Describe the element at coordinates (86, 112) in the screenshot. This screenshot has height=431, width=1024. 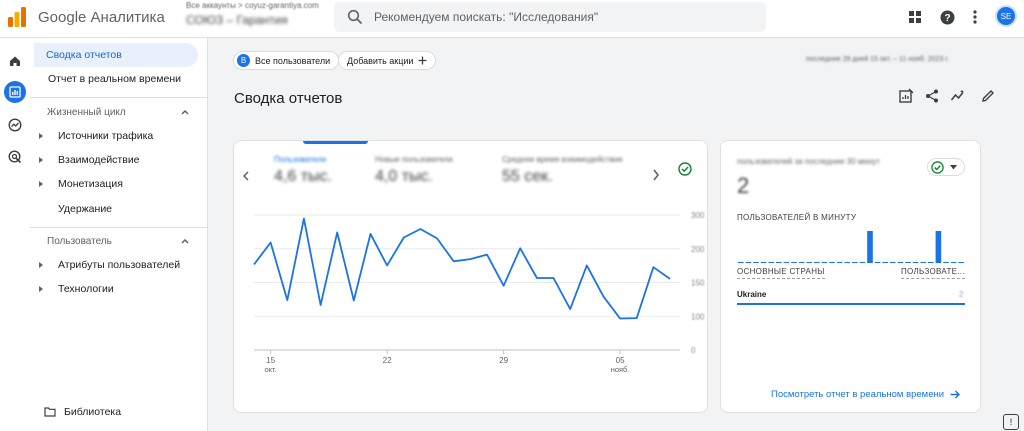
I see `nav-section-lifecycle: Жизненный цикл` at that location.